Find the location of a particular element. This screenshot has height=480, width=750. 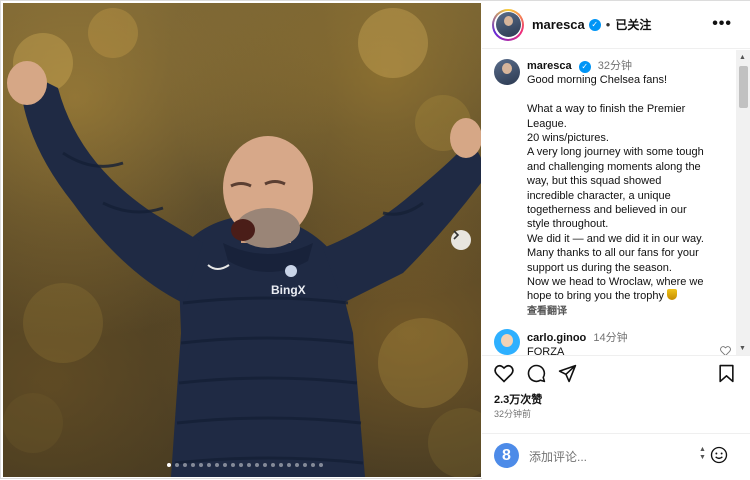

caption-avatar is located at coordinates (507, 72).